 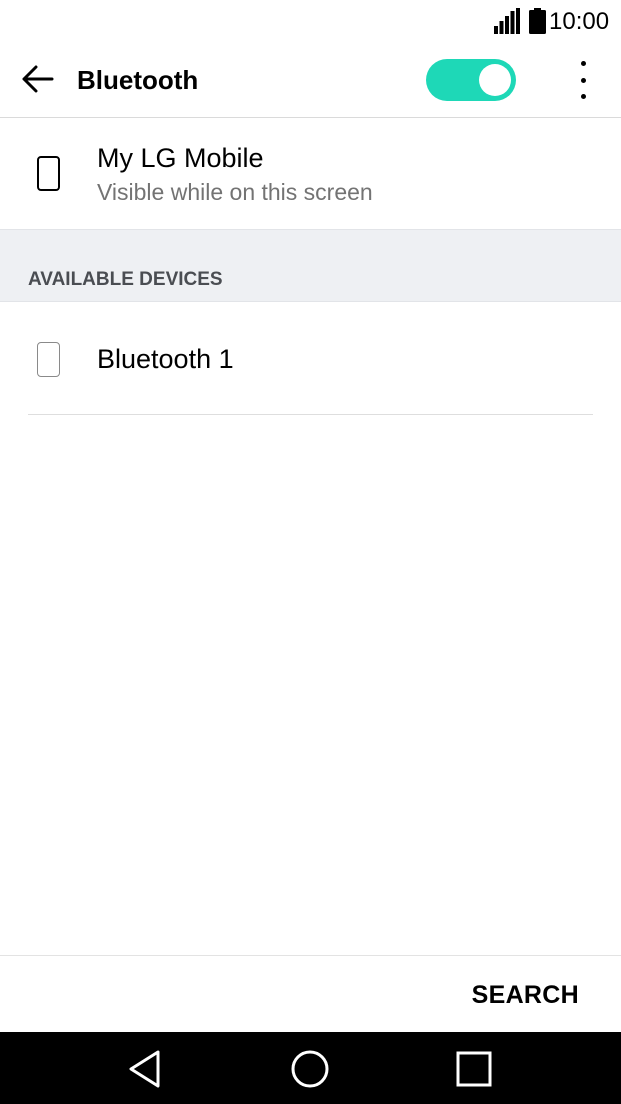 I want to click on app-bar: Bluetooth, so click(x=310, y=81).